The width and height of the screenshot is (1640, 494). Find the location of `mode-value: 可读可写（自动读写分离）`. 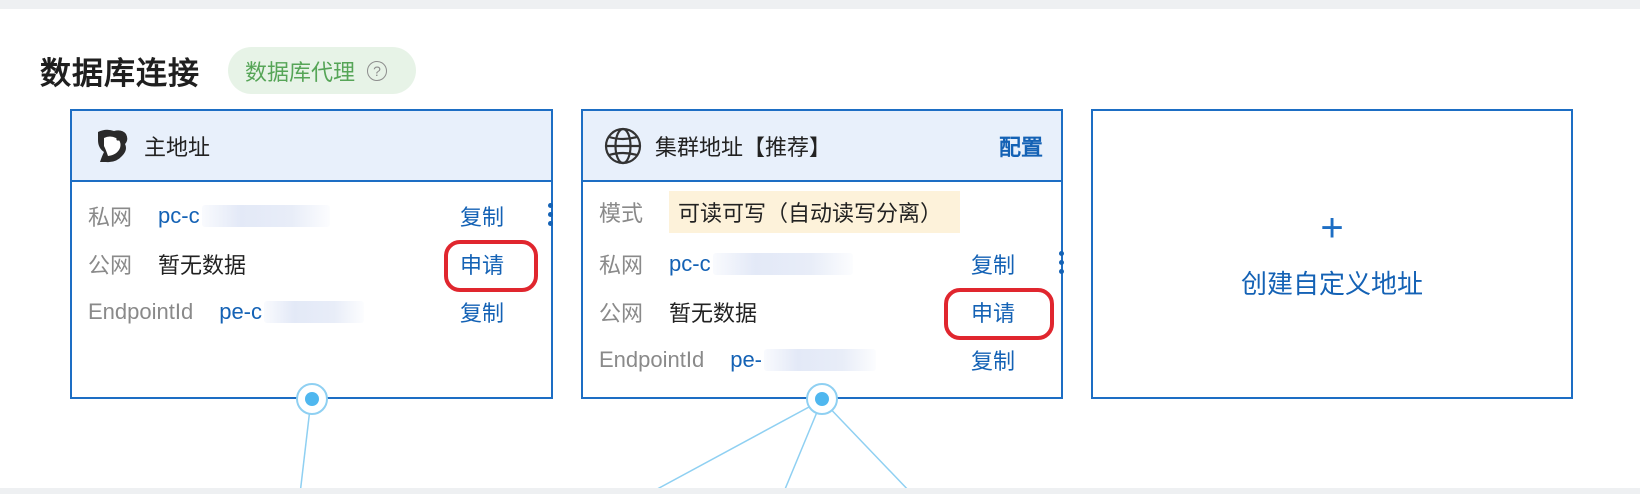

mode-value: 可读可写（自动读写分离） is located at coordinates (815, 212).